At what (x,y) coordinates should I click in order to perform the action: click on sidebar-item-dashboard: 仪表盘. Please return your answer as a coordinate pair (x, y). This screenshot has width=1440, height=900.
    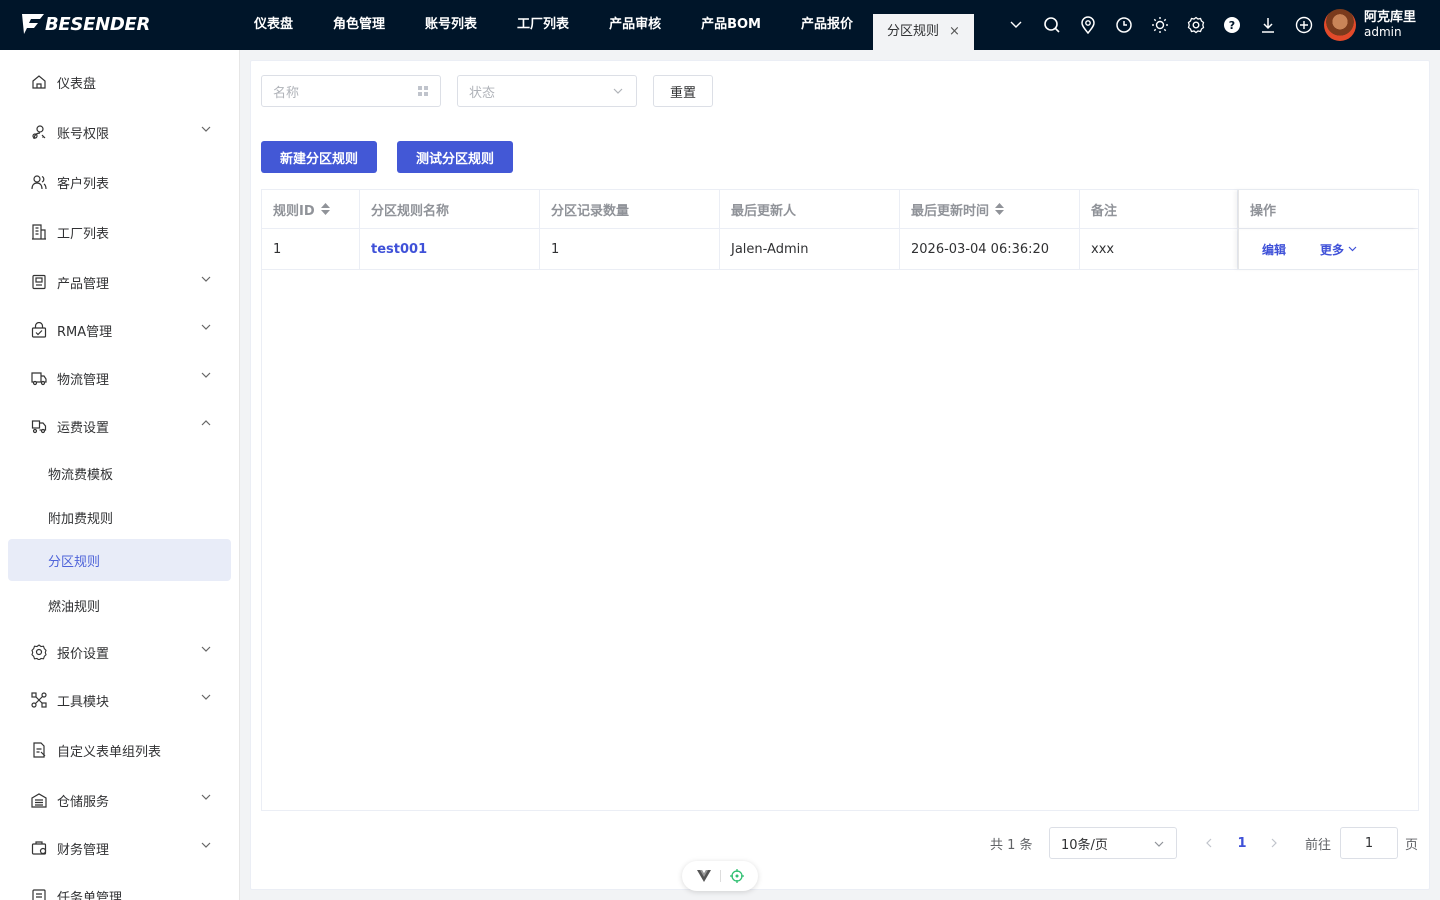
    Looking at the image, I should click on (119, 82).